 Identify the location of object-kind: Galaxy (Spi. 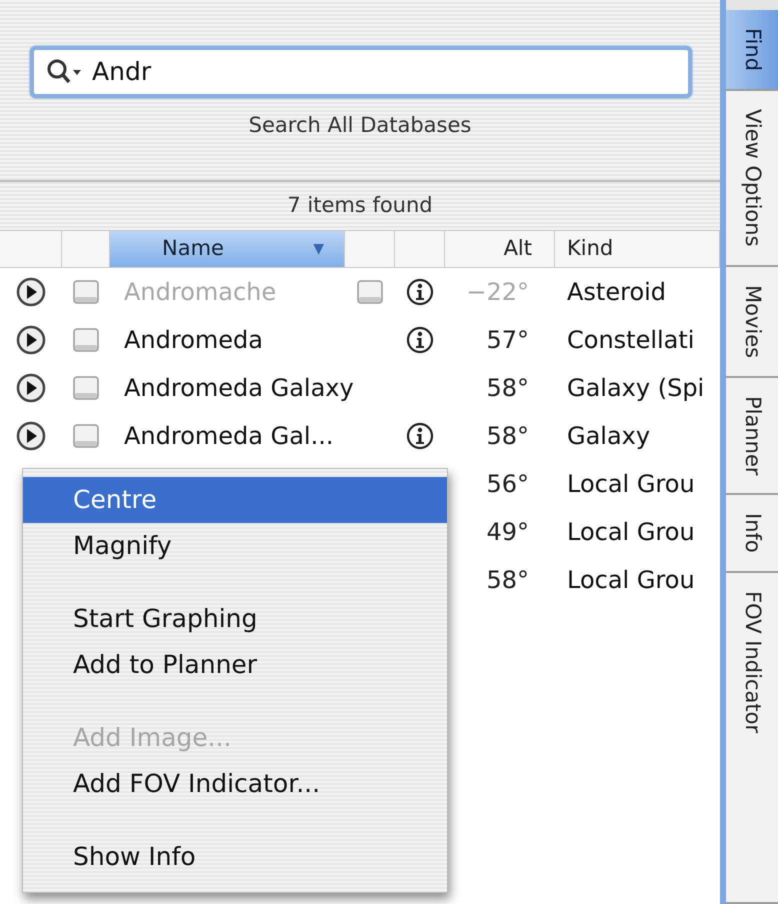
(635, 388).